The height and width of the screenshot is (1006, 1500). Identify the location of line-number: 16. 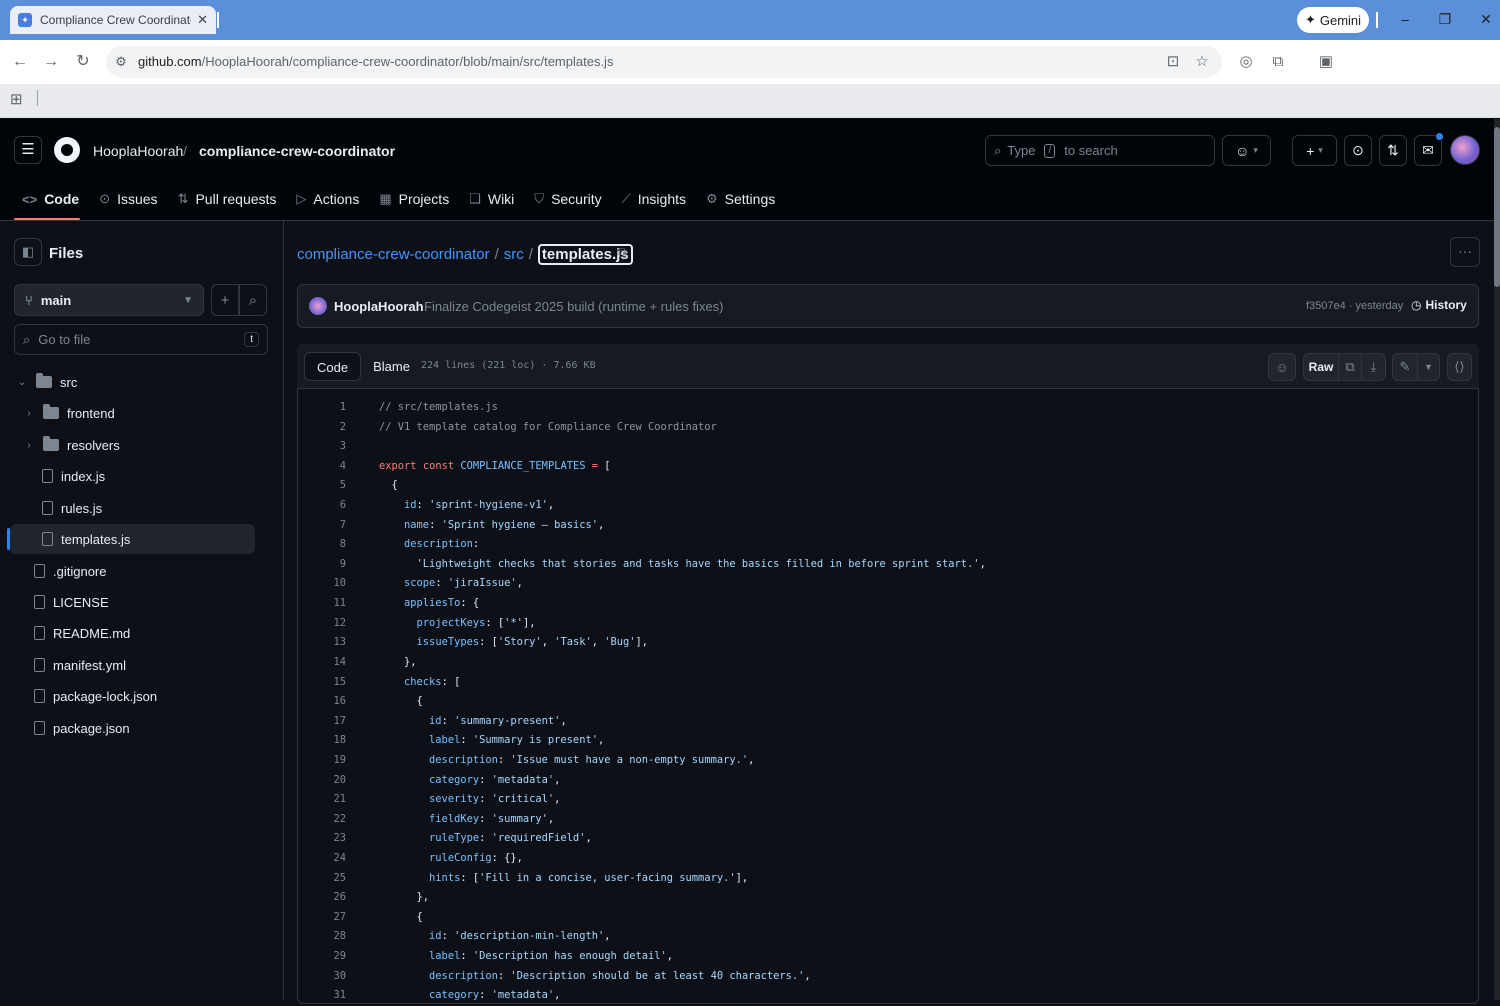
(323, 702).